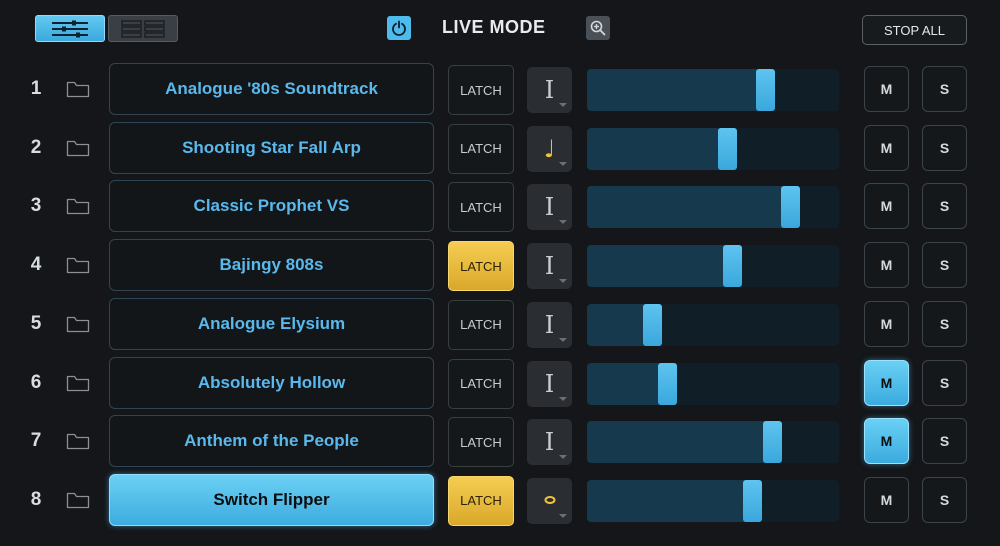  What do you see at coordinates (36, 323) in the screenshot?
I see `track-number: 5` at bounding box center [36, 323].